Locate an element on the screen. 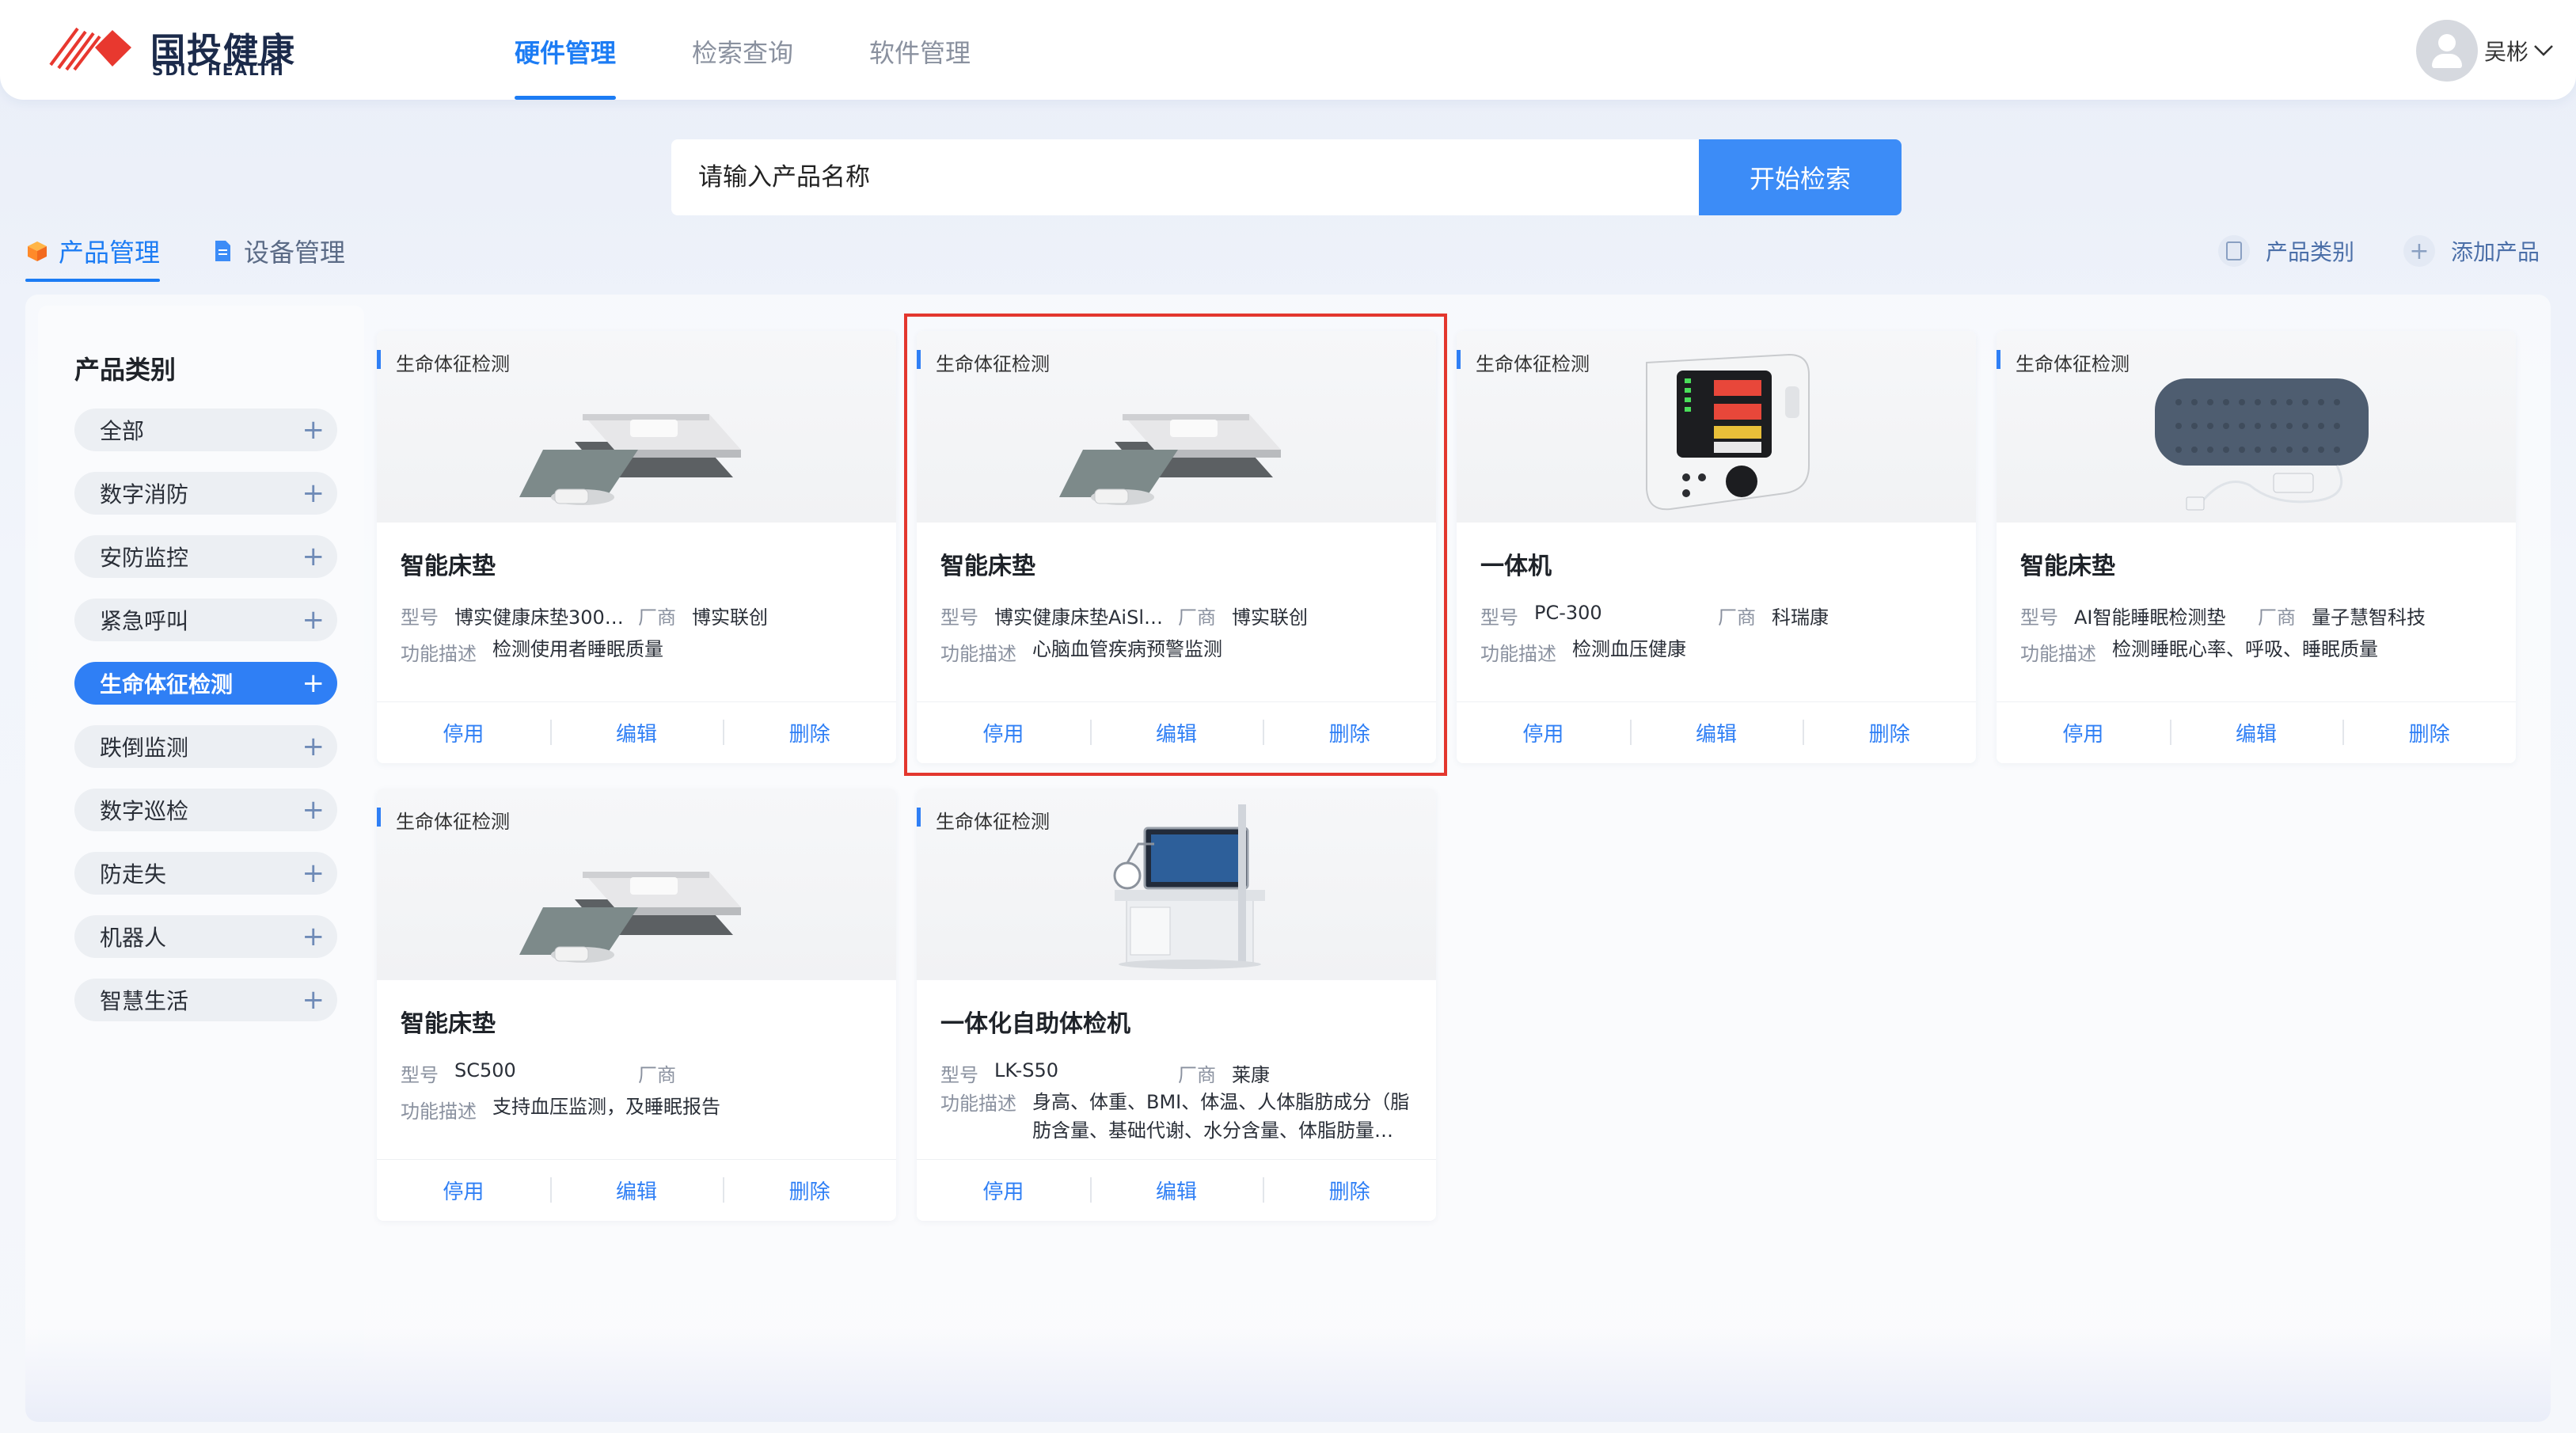 Image resolution: width=2576 pixels, height=1433 pixels. category-item-smart-living: 智慧生活 + is located at coordinates (206, 1000).